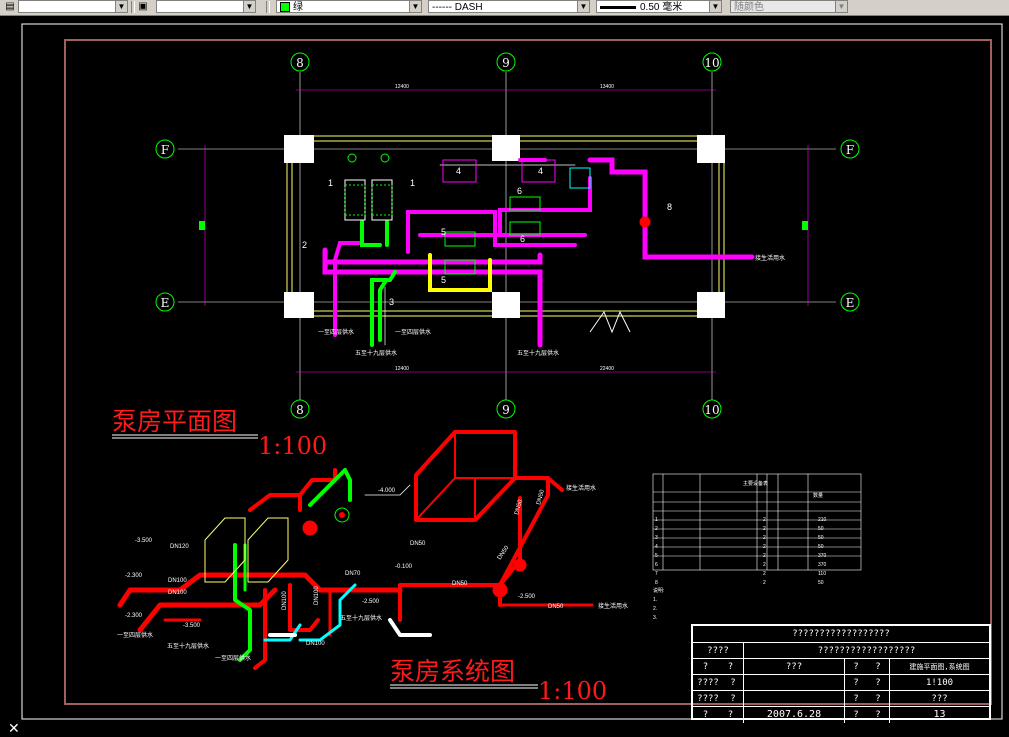 The width and height of the screenshot is (1009, 737). I want to click on plan-title: 泵房平面图, so click(175, 421).